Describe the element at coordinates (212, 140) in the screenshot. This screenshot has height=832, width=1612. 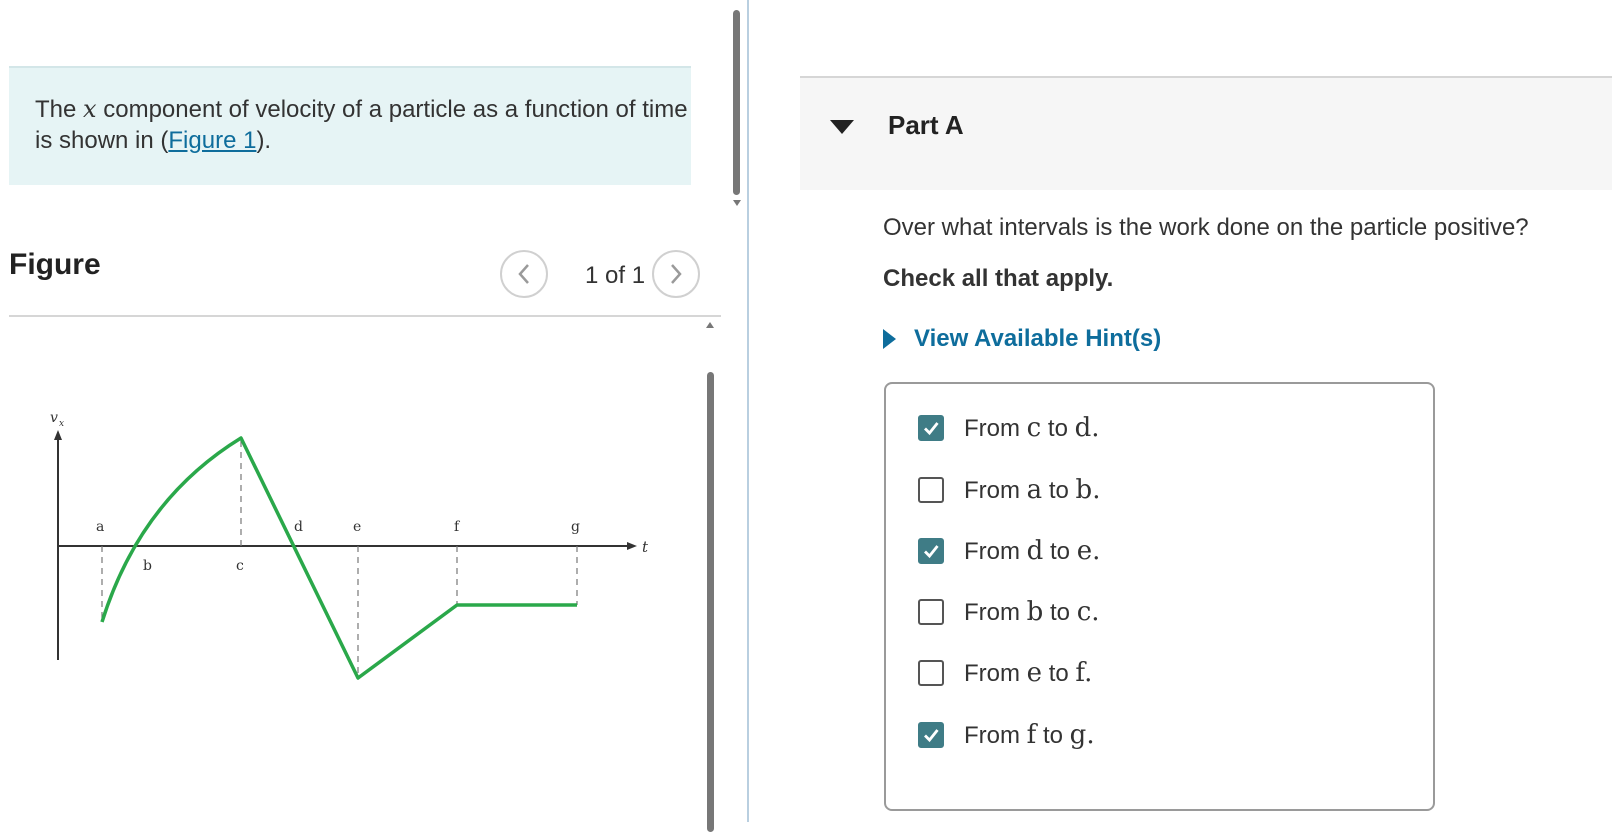
I see `figure-link: Figure 1` at that location.